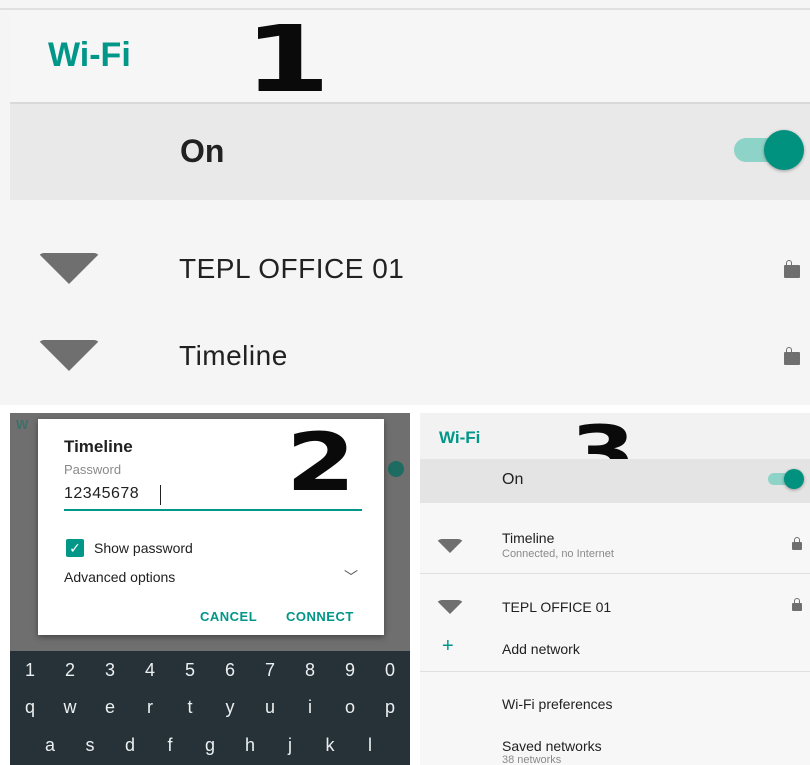 This screenshot has height=765, width=810. Describe the element at coordinates (558, 554) in the screenshot. I see `network-status: Connected, no Internet` at that location.